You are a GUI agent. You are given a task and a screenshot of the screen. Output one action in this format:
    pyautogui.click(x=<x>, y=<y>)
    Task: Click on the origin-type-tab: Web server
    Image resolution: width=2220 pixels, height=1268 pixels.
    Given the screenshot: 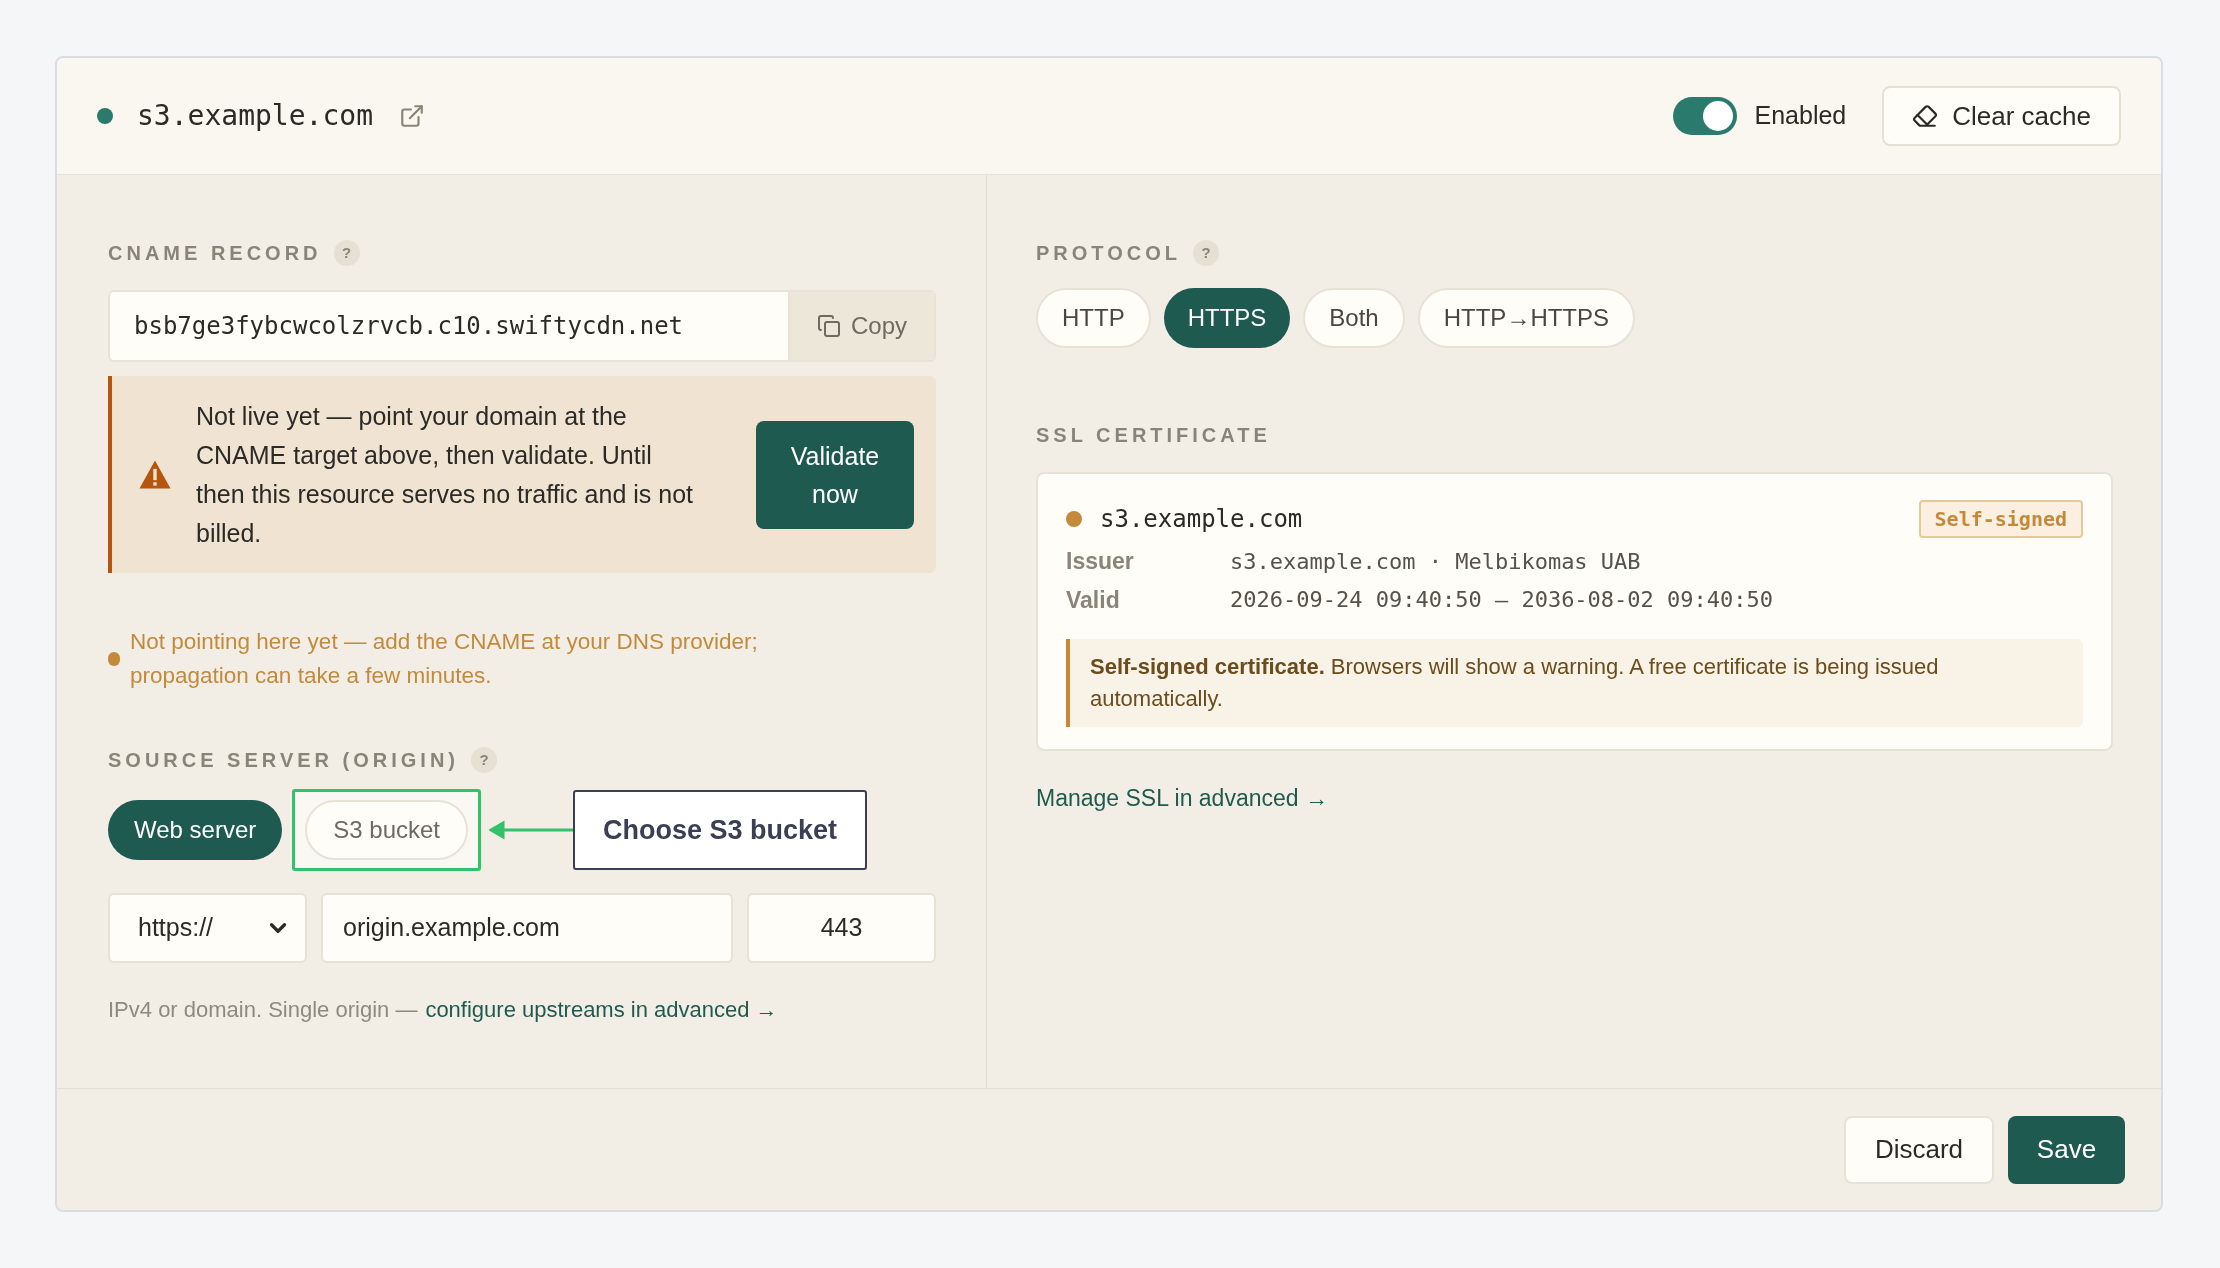 What is the action you would take?
    pyautogui.click(x=195, y=830)
    